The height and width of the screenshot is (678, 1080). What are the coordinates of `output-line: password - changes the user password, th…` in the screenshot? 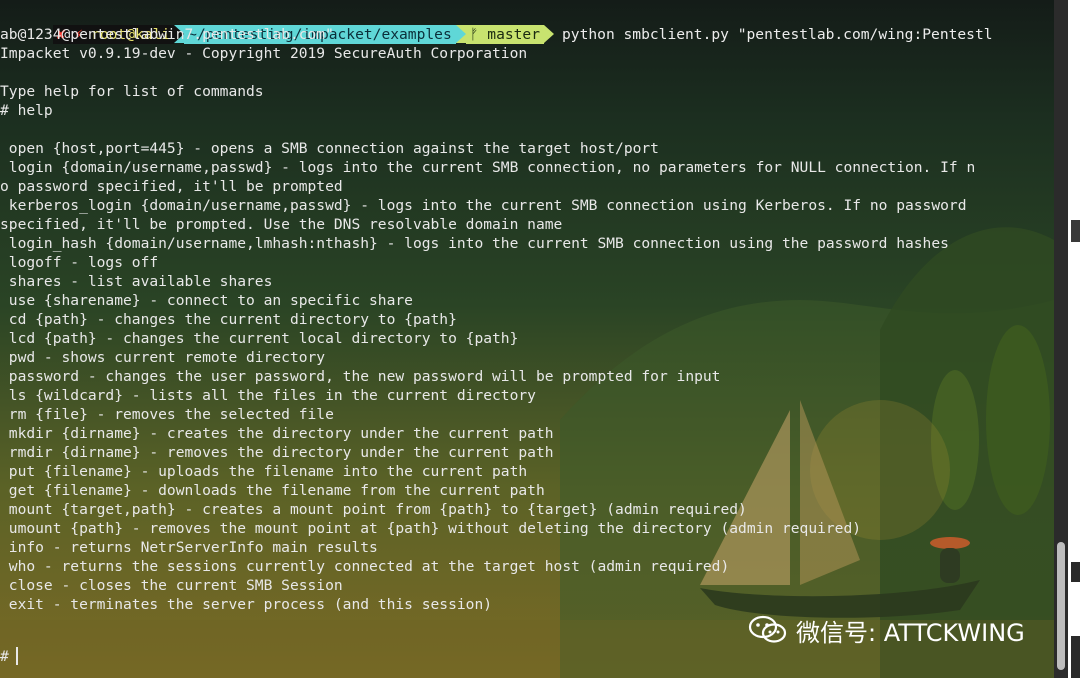 It's located at (360, 376).